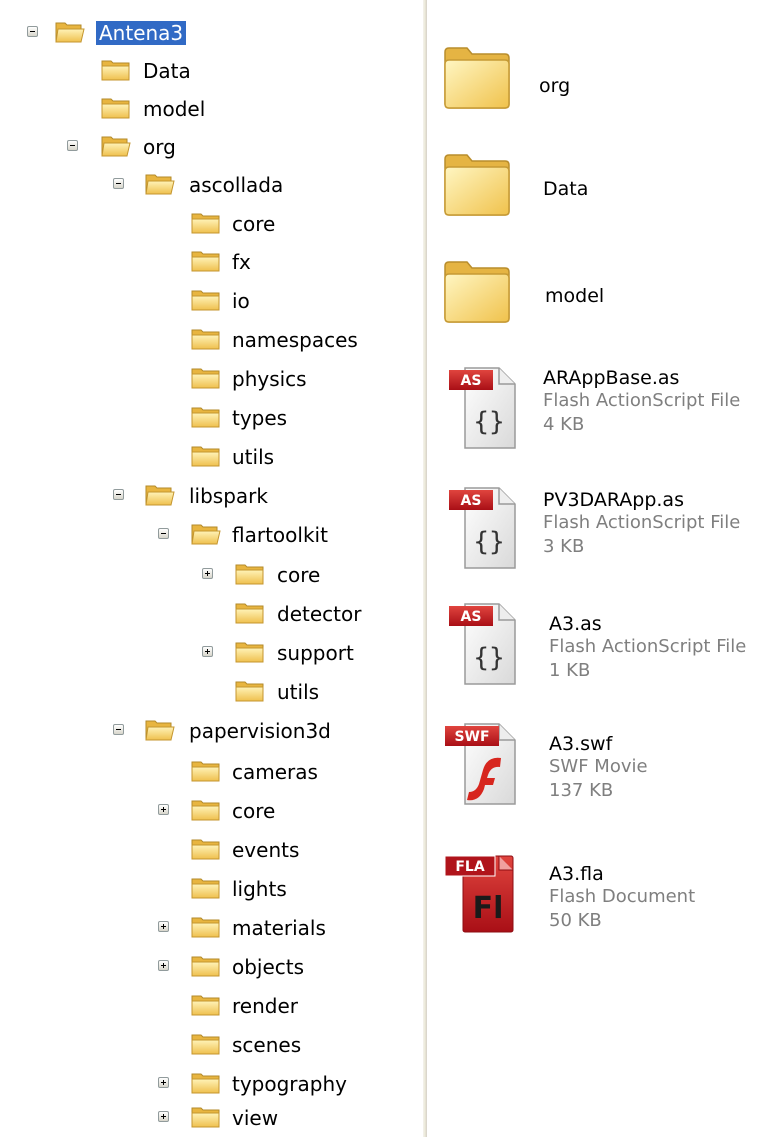 Image resolution: width=769 pixels, height=1137 pixels. I want to click on tree-node-flartoolkit-core: core, so click(205, 575).